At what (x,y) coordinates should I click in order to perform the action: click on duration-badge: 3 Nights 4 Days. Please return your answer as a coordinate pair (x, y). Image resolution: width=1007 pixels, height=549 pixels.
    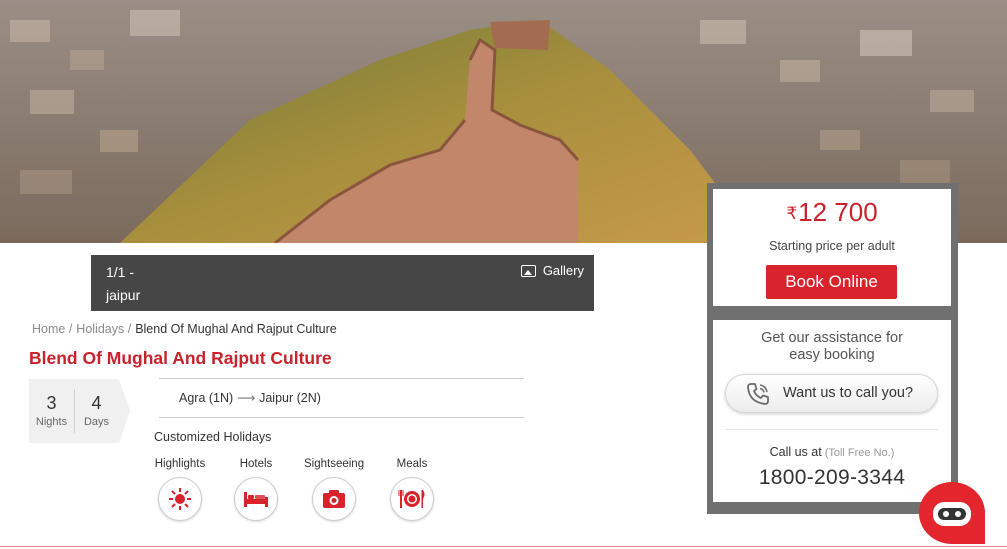
    Looking at the image, I should click on (79, 411).